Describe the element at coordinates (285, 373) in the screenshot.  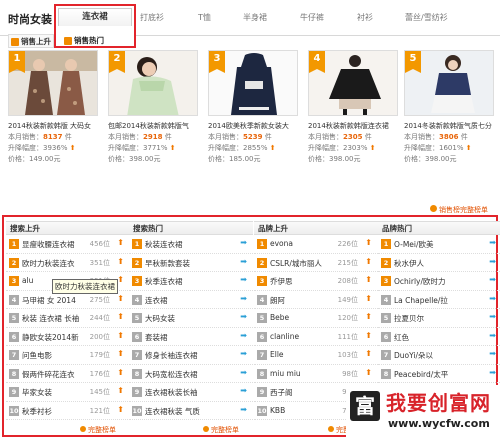
I see `rank-keyword: miu miu` at that location.